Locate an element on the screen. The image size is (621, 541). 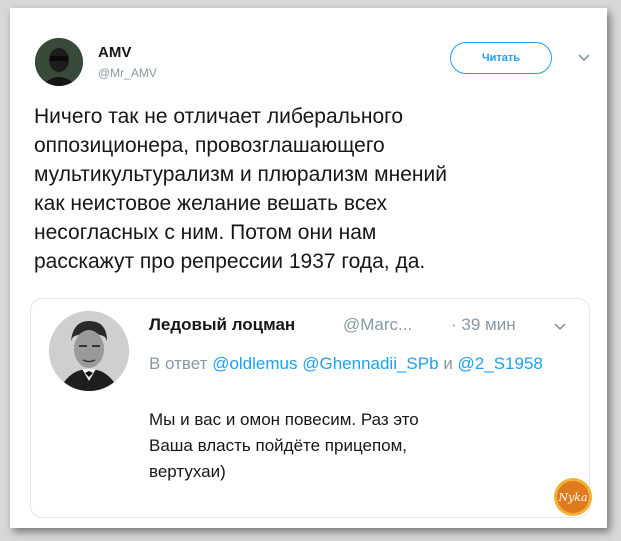
author-avatar-image is located at coordinates (59, 62).